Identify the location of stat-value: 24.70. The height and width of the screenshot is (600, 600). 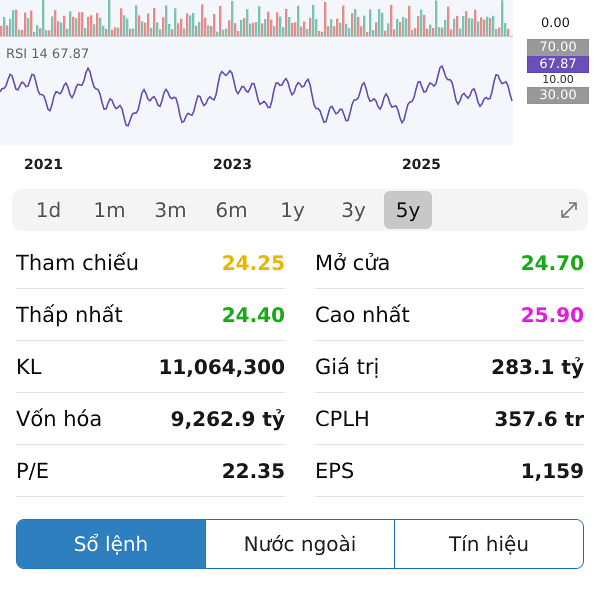
(552, 262).